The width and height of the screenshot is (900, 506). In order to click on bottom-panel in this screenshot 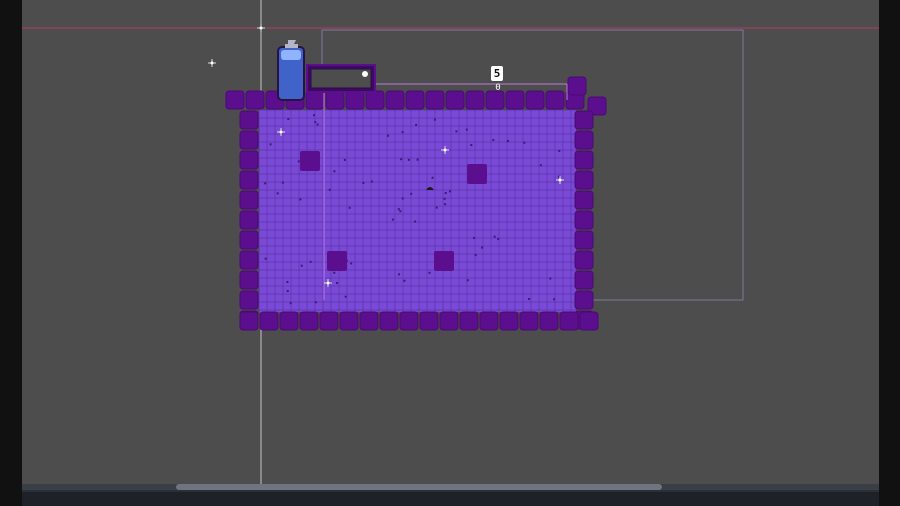, I will do `click(450, 495)`.